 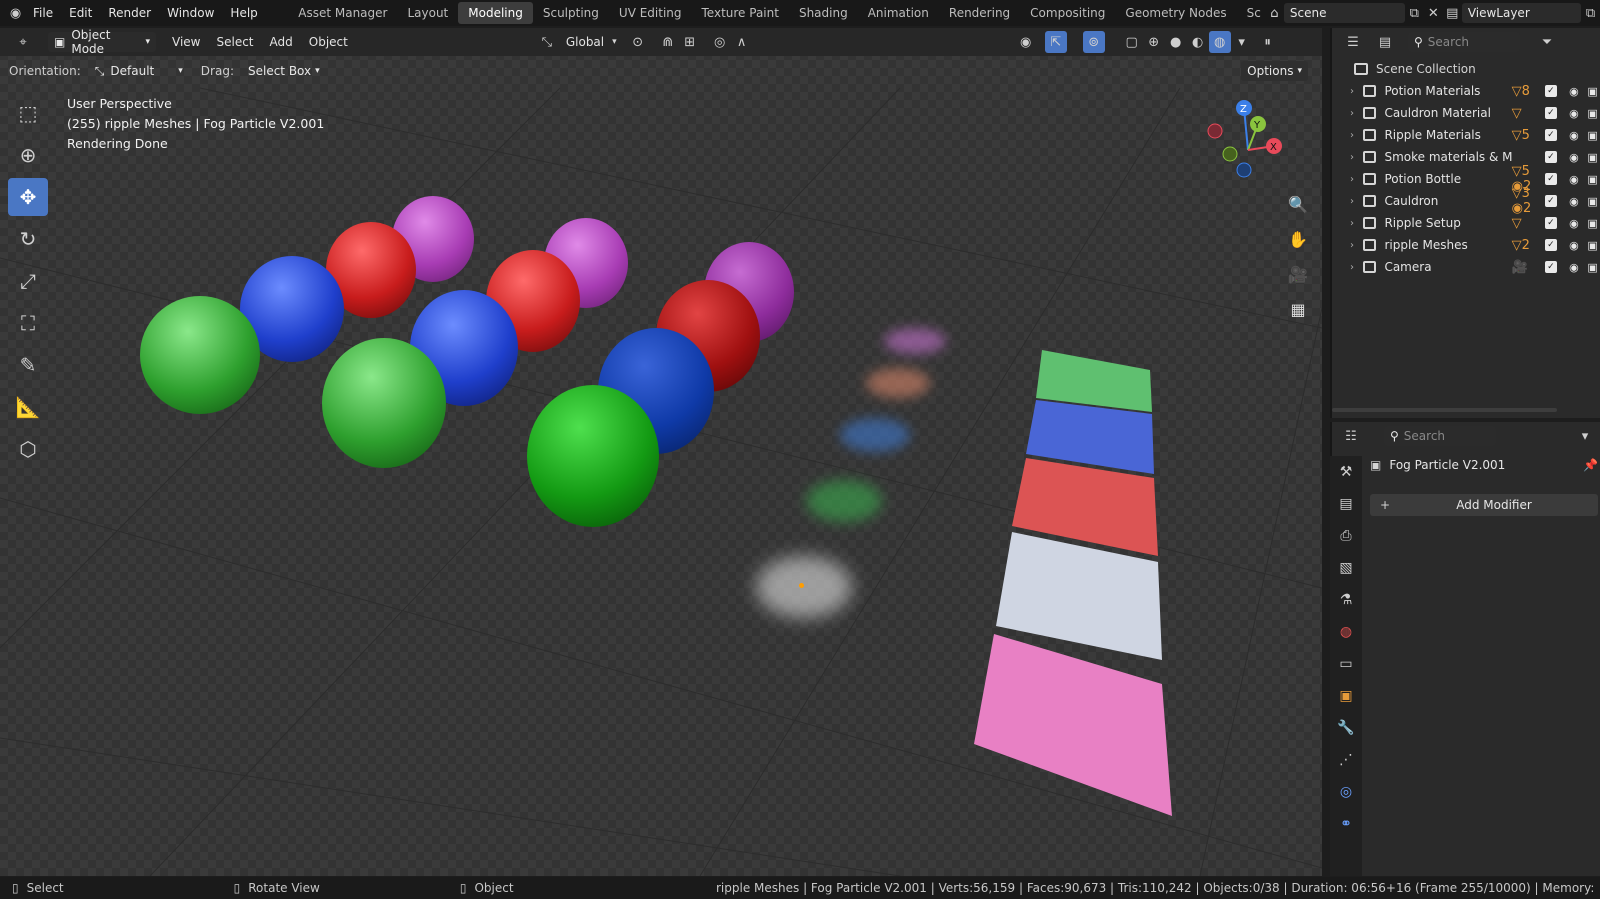 What do you see at coordinates (585, 42) in the screenshot?
I see `transform-orientation-selector: Global` at bounding box center [585, 42].